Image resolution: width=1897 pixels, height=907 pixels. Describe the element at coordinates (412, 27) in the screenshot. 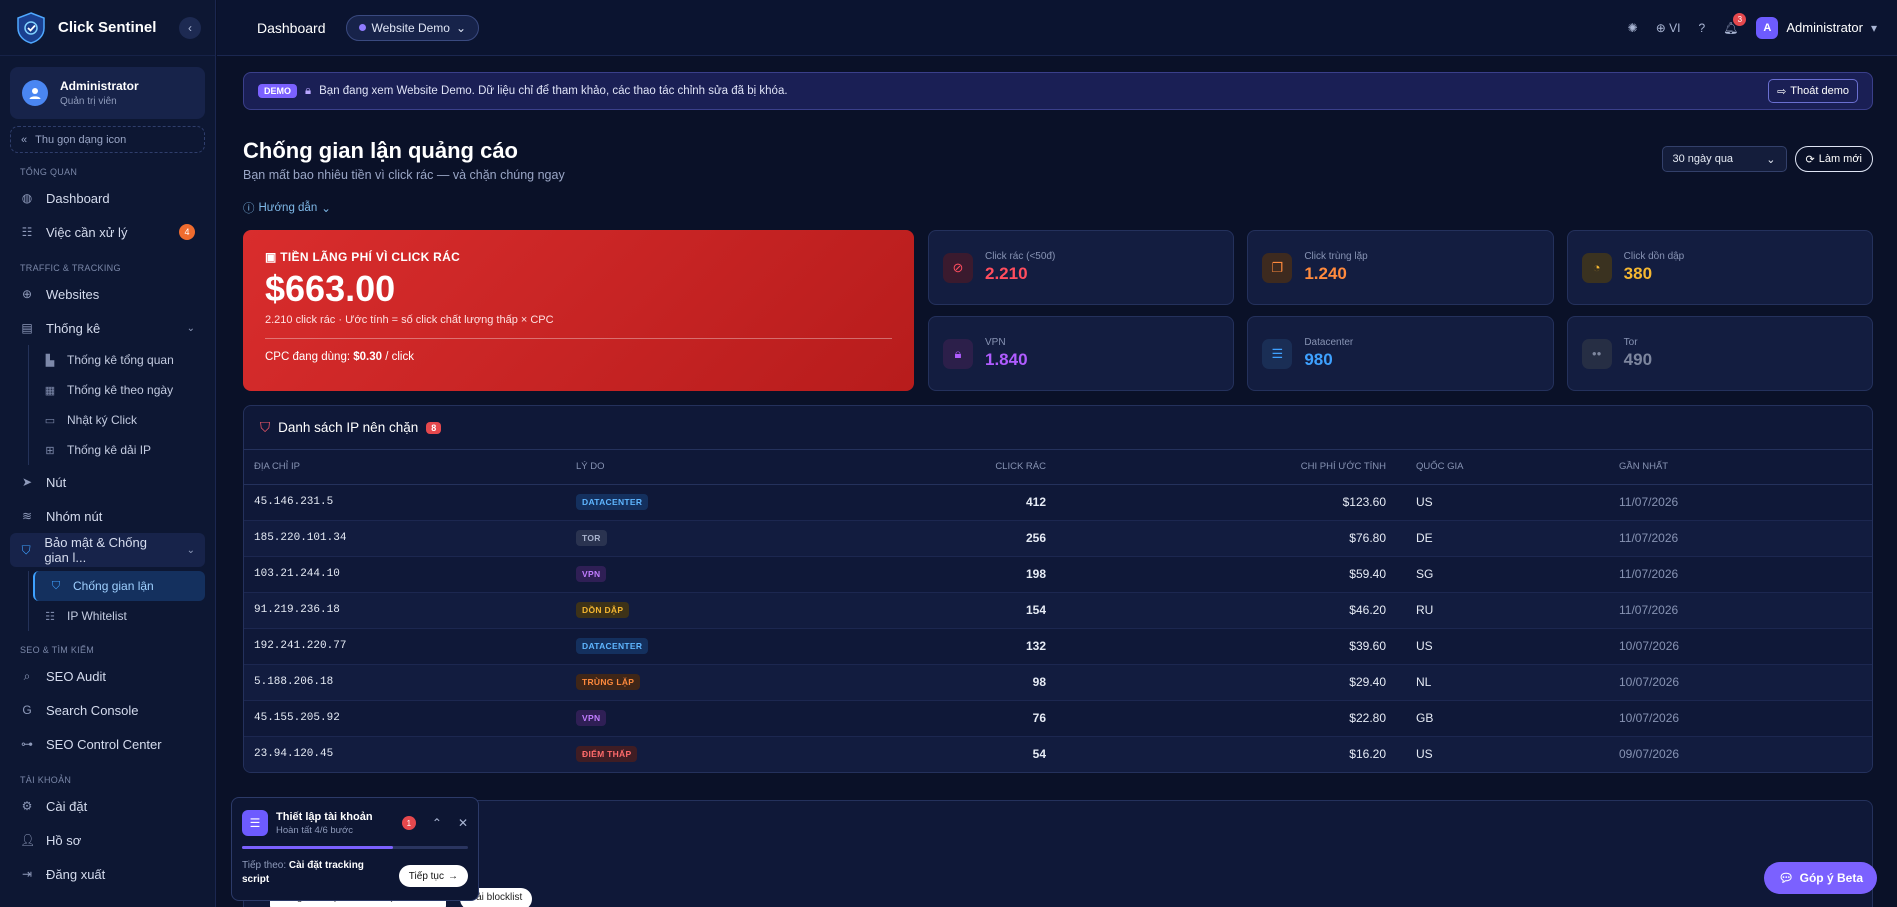

I see `site-selector: Website Demo ⌄` at that location.